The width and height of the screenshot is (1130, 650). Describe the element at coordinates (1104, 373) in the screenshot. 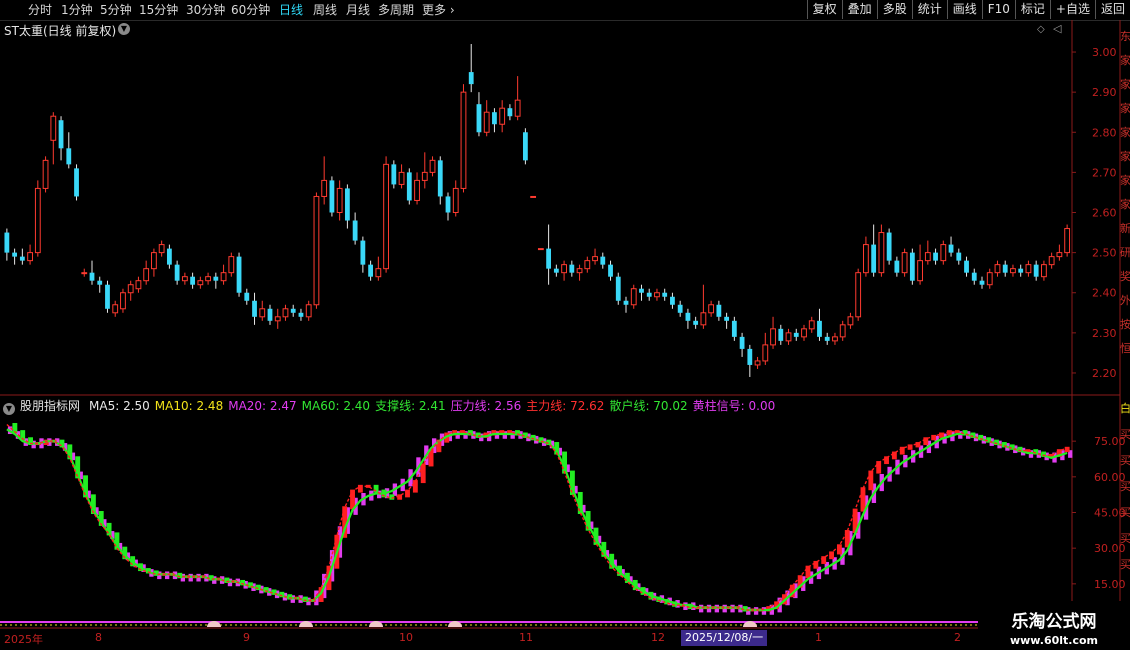

I see `price-tick-label-8: 2.20` at that location.